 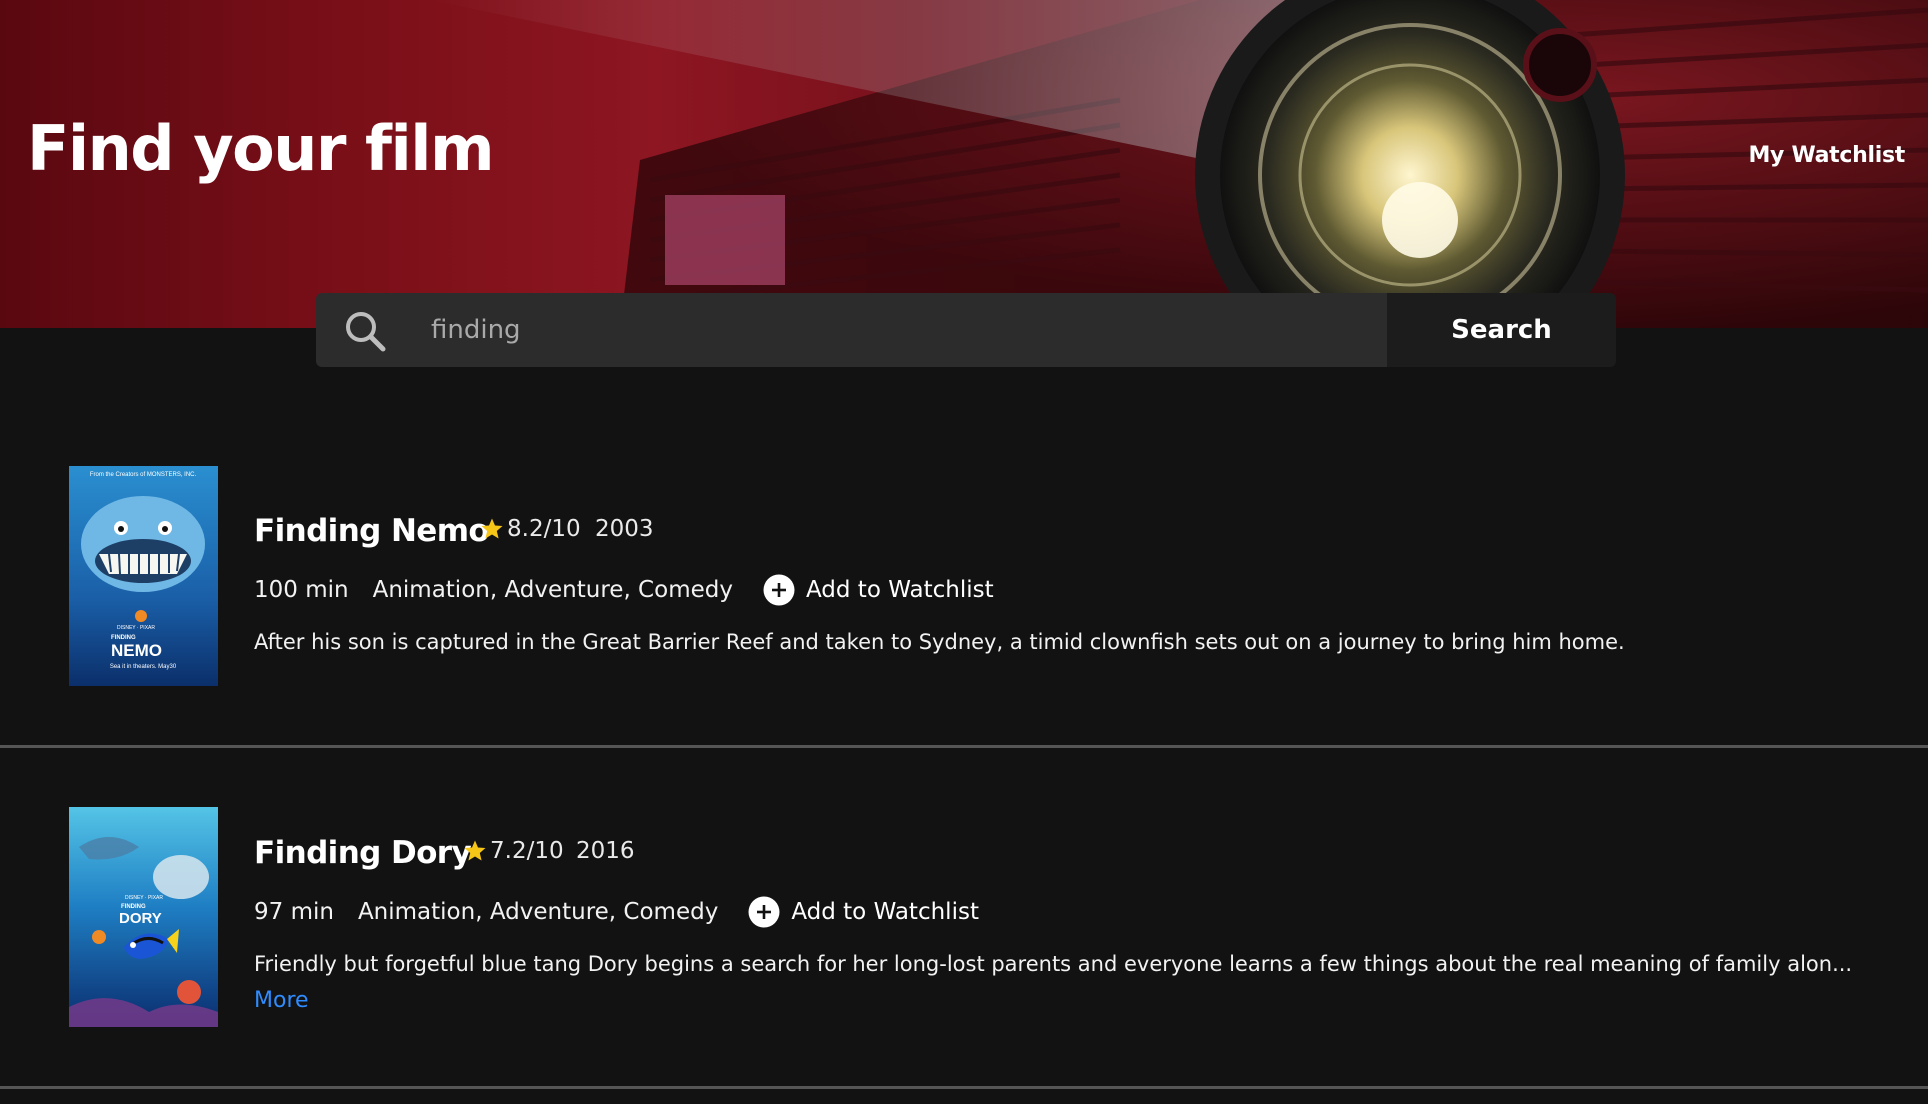 I want to click on poster-title-large: NEMO, so click(x=136, y=650).